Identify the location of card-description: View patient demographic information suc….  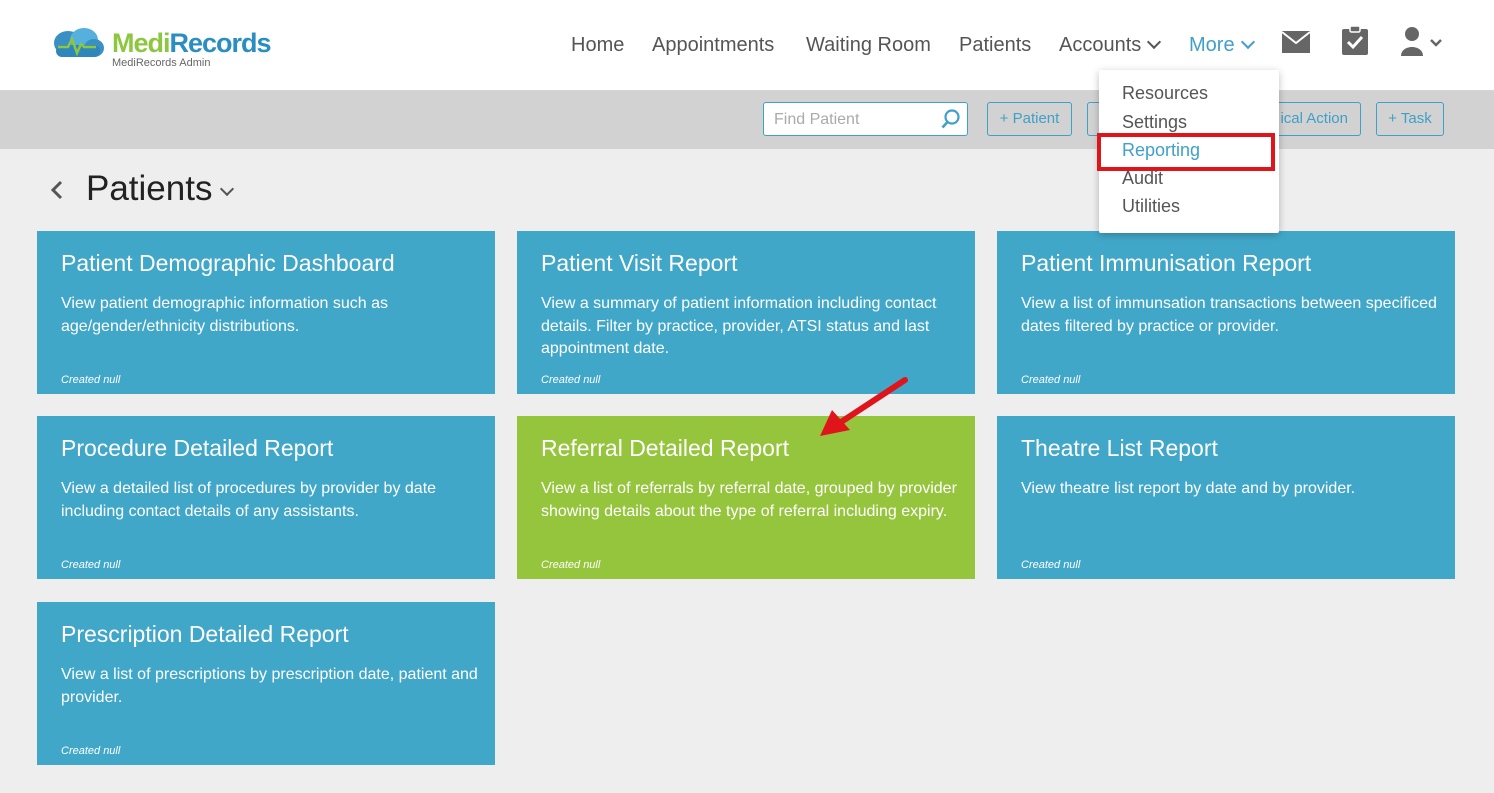
(224, 315).